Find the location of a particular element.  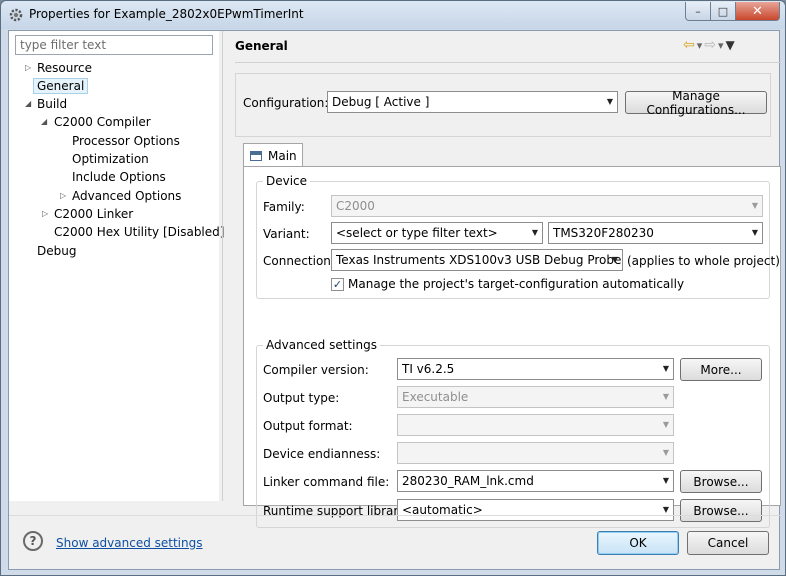

variant-value: TMS320F280230 is located at coordinates (603, 233).